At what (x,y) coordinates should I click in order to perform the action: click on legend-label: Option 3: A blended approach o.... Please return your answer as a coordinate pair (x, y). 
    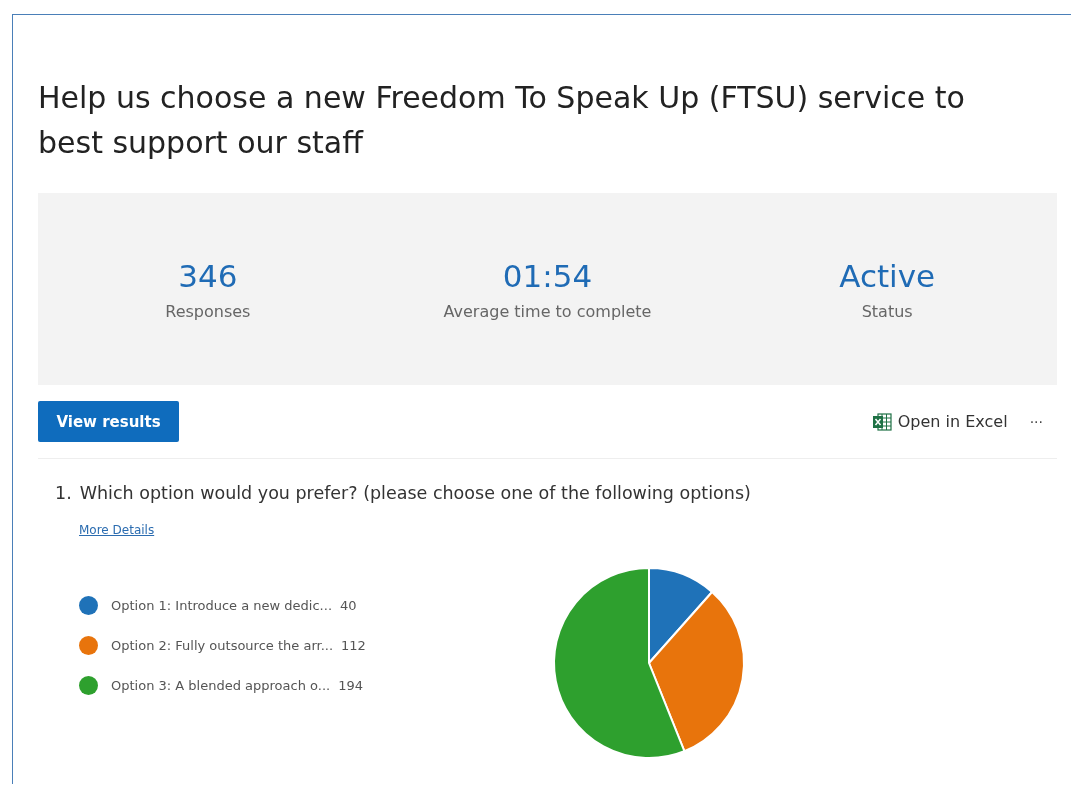
    Looking at the image, I should click on (221, 685).